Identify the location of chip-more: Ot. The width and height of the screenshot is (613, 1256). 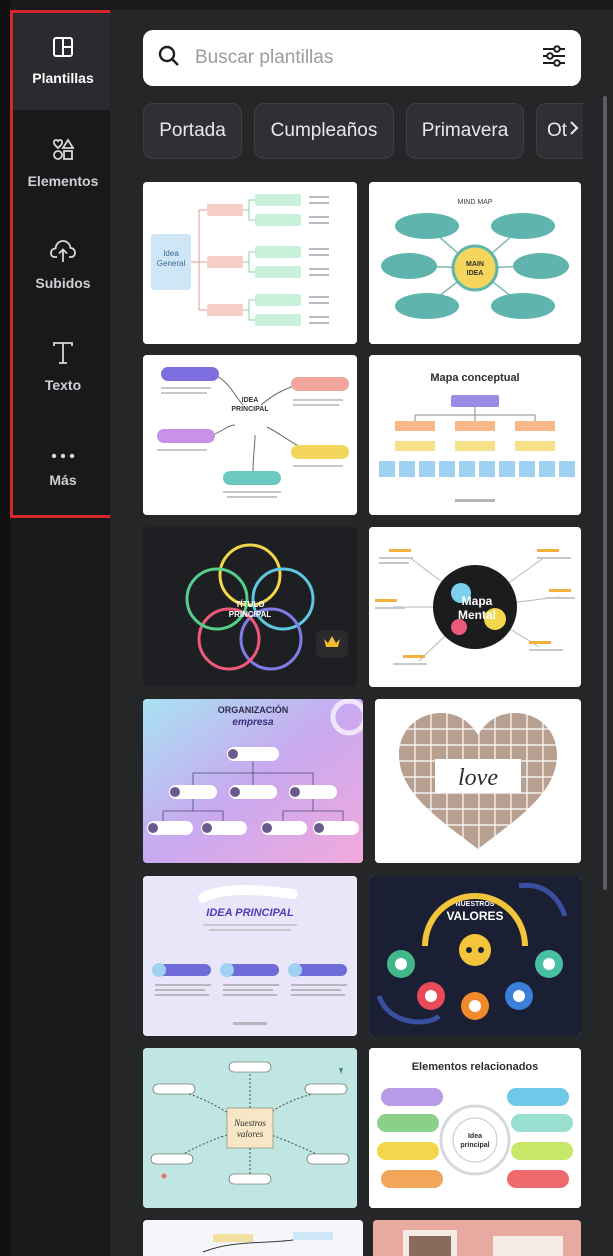
(559, 131).